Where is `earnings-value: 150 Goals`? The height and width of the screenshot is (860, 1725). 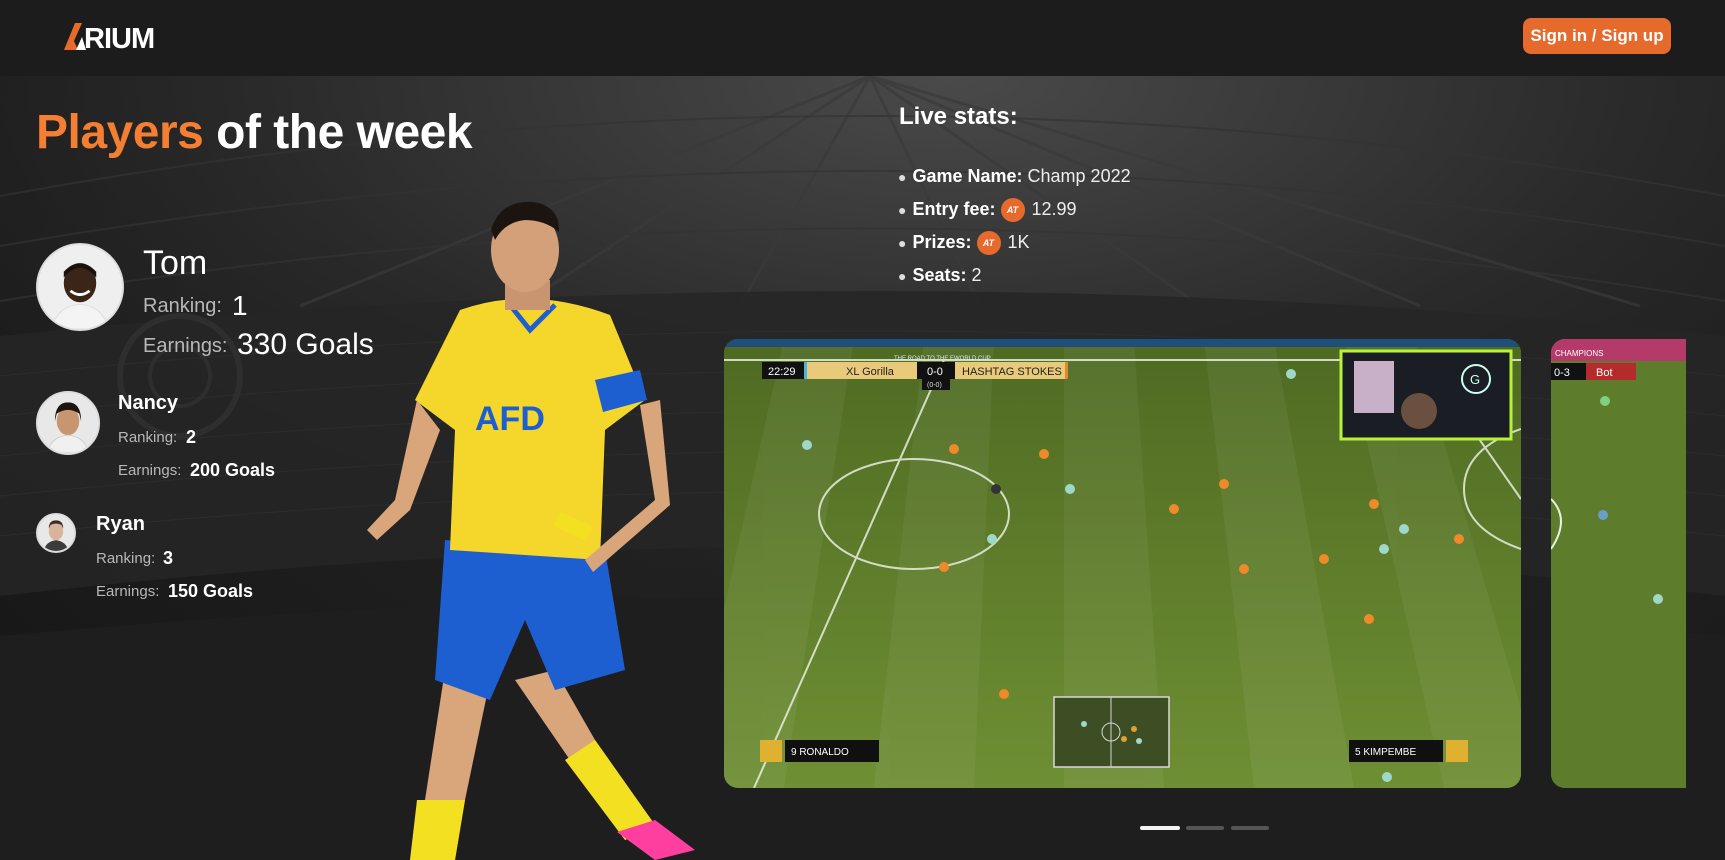 earnings-value: 150 Goals is located at coordinates (211, 591).